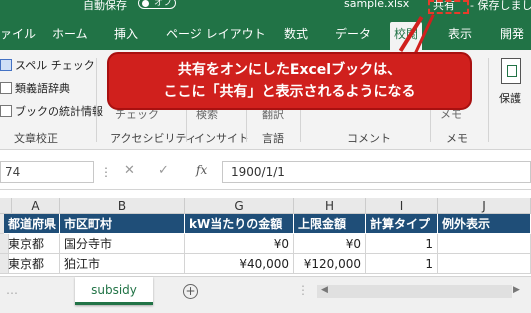  I want to click on enter-icon: ✓, so click(163, 170).